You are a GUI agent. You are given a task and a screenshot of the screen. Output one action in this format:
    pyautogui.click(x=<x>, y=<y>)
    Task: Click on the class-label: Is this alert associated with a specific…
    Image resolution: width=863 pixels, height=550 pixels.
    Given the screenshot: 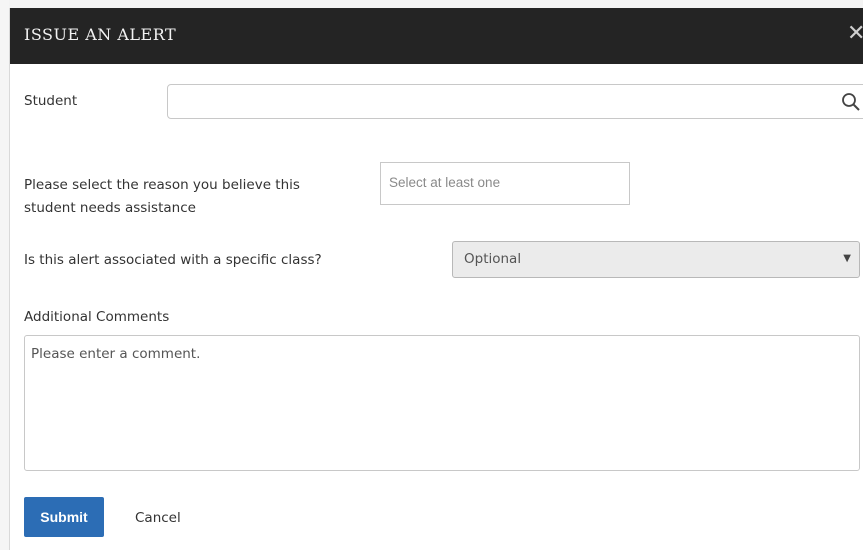 What is the action you would take?
    pyautogui.click(x=173, y=260)
    